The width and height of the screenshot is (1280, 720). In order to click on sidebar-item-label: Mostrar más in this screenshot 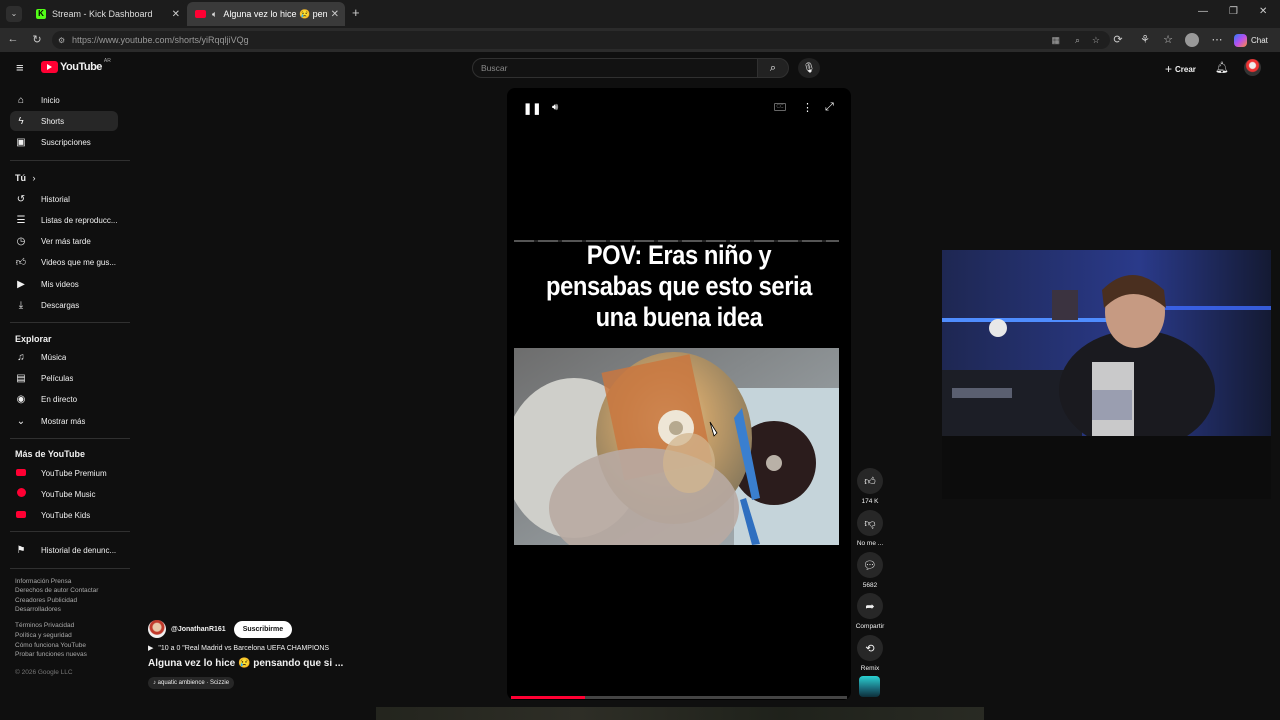, I will do `click(63, 421)`.